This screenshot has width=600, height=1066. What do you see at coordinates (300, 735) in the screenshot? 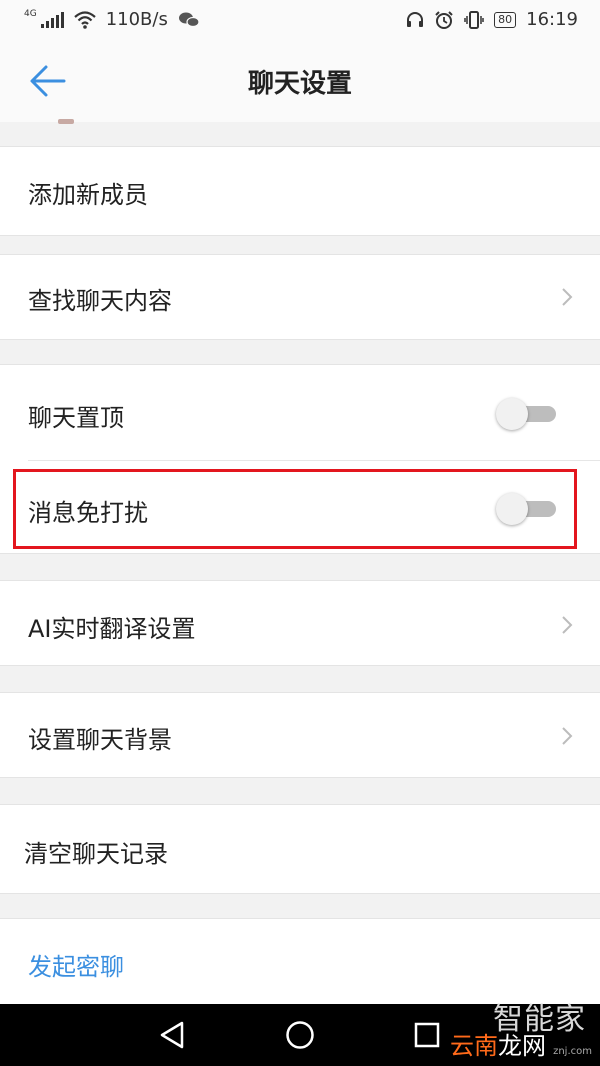
I see `set-chat-background-row: 设置聊天背景` at bounding box center [300, 735].